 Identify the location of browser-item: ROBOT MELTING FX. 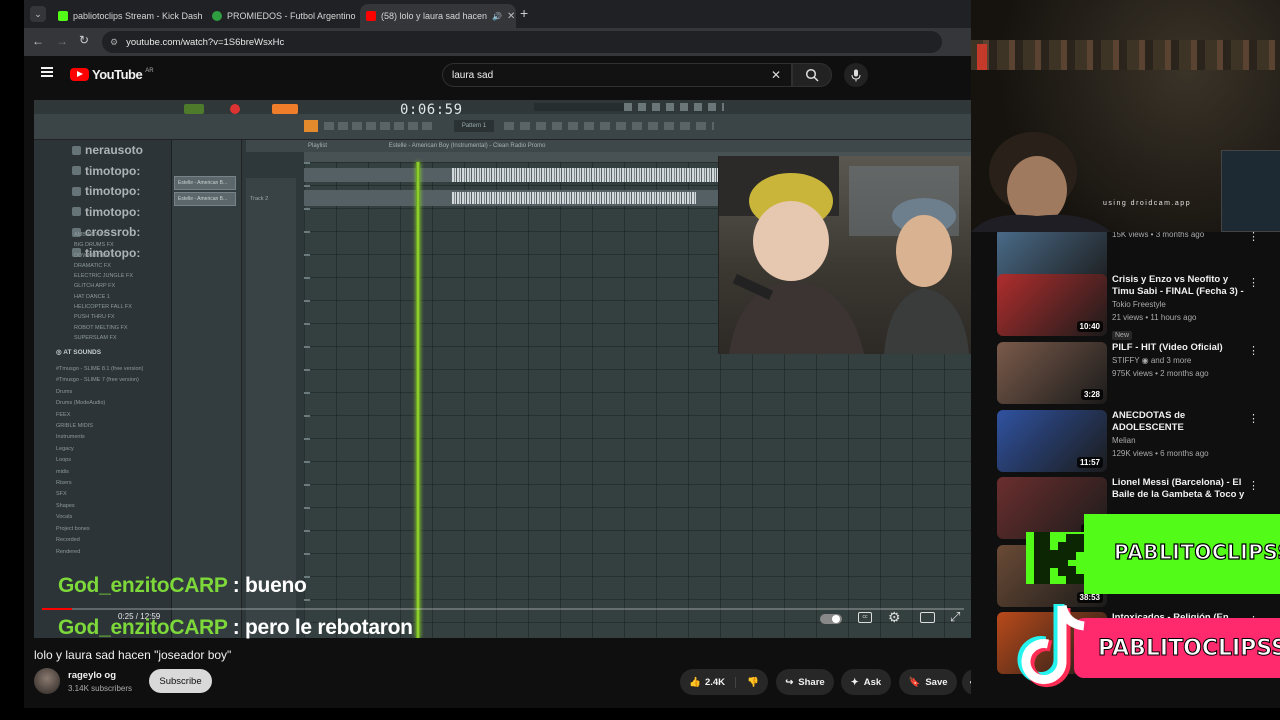
(103, 328).